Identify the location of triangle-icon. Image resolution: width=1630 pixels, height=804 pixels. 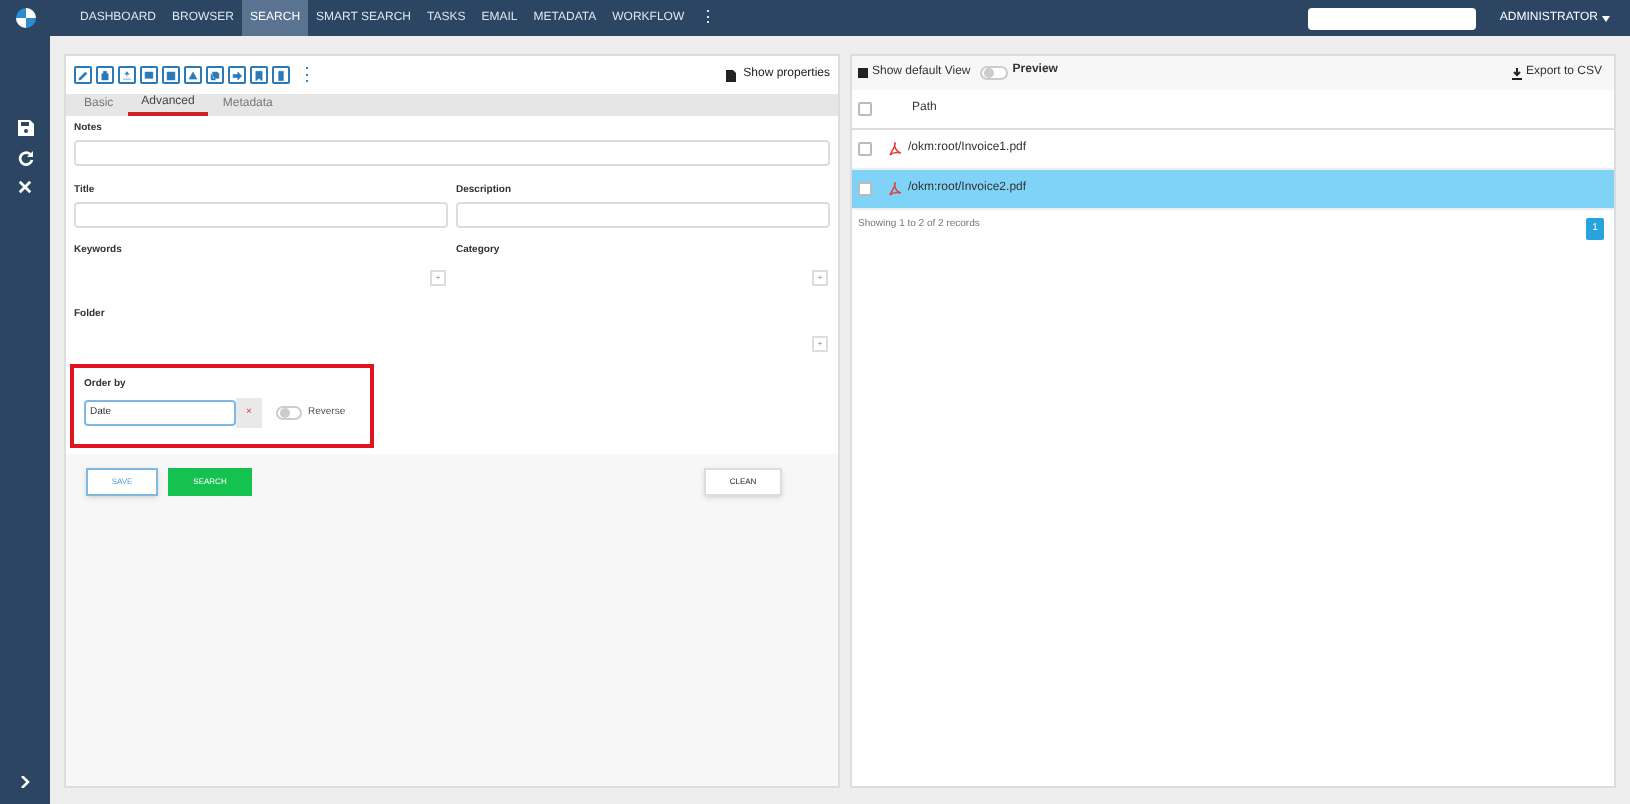
(193, 75).